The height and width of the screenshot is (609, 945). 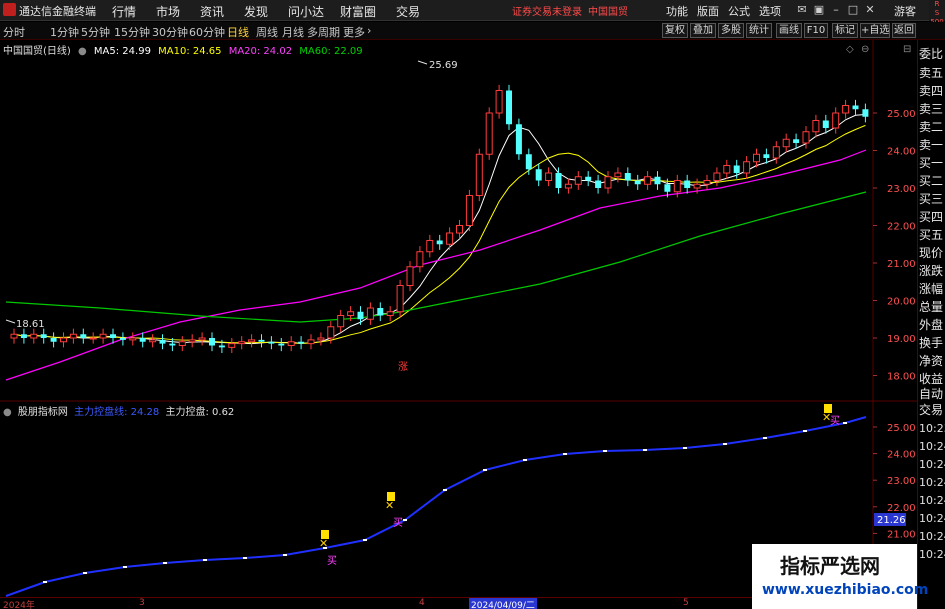 I want to click on sidebar-buy5: 买五, so click(x=932, y=235).